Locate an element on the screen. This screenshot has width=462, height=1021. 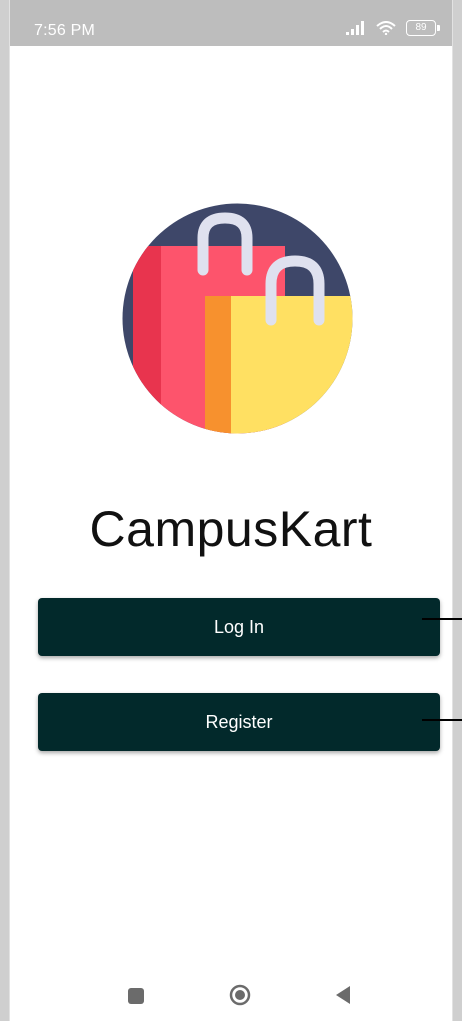
wifi-icon is located at coordinates (386, 28).